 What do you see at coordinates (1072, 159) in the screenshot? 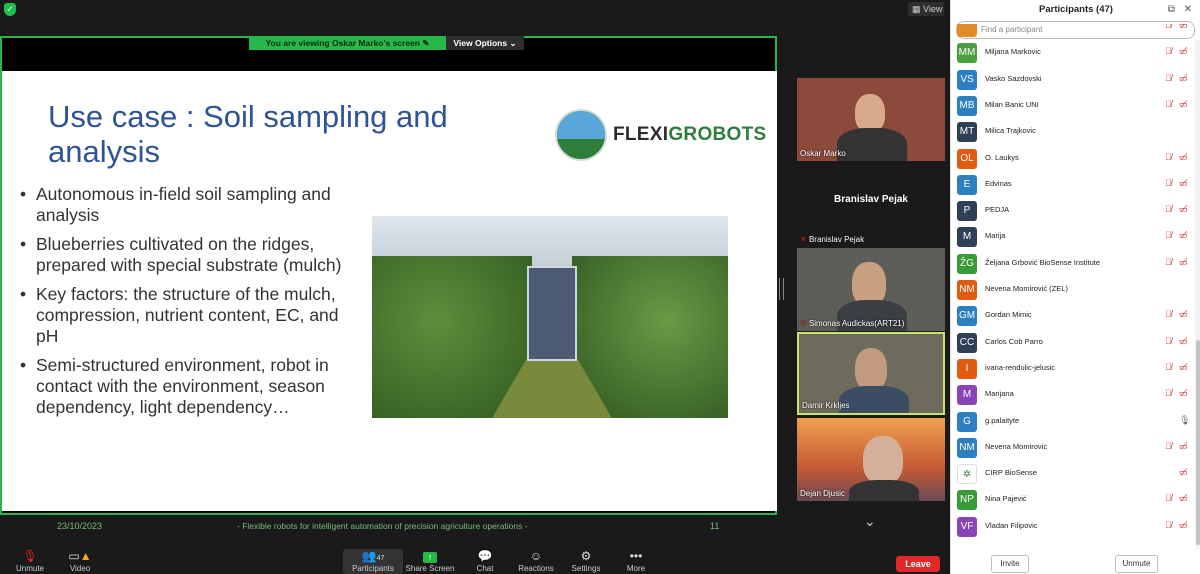
I see `participant-row: OL O. Laukys 🎙̸ ▭̸` at bounding box center [1072, 159].